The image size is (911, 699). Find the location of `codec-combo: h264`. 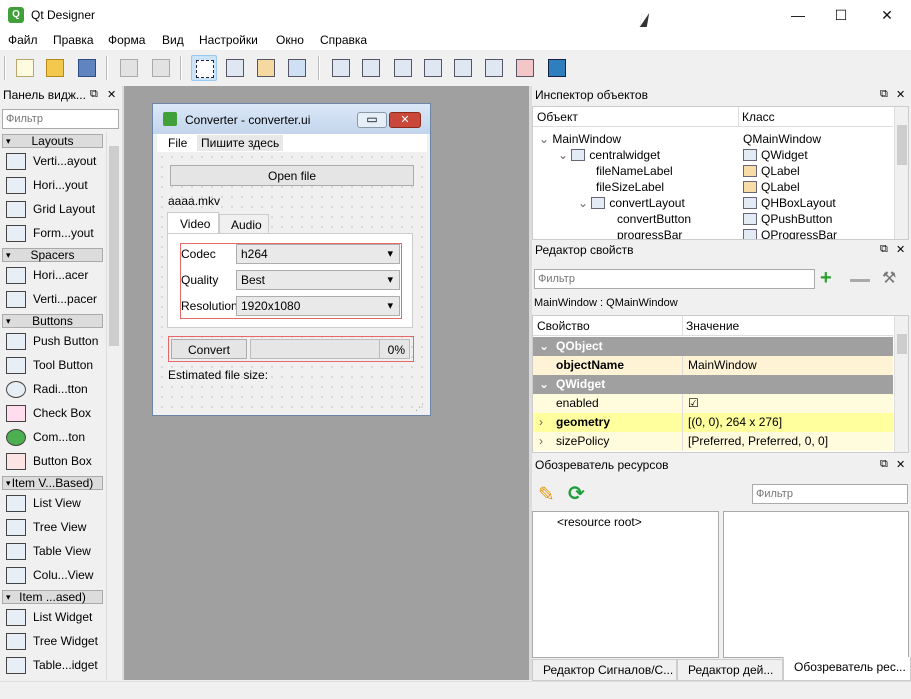

codec-combo: h264 is located at coordinates (318, 254).